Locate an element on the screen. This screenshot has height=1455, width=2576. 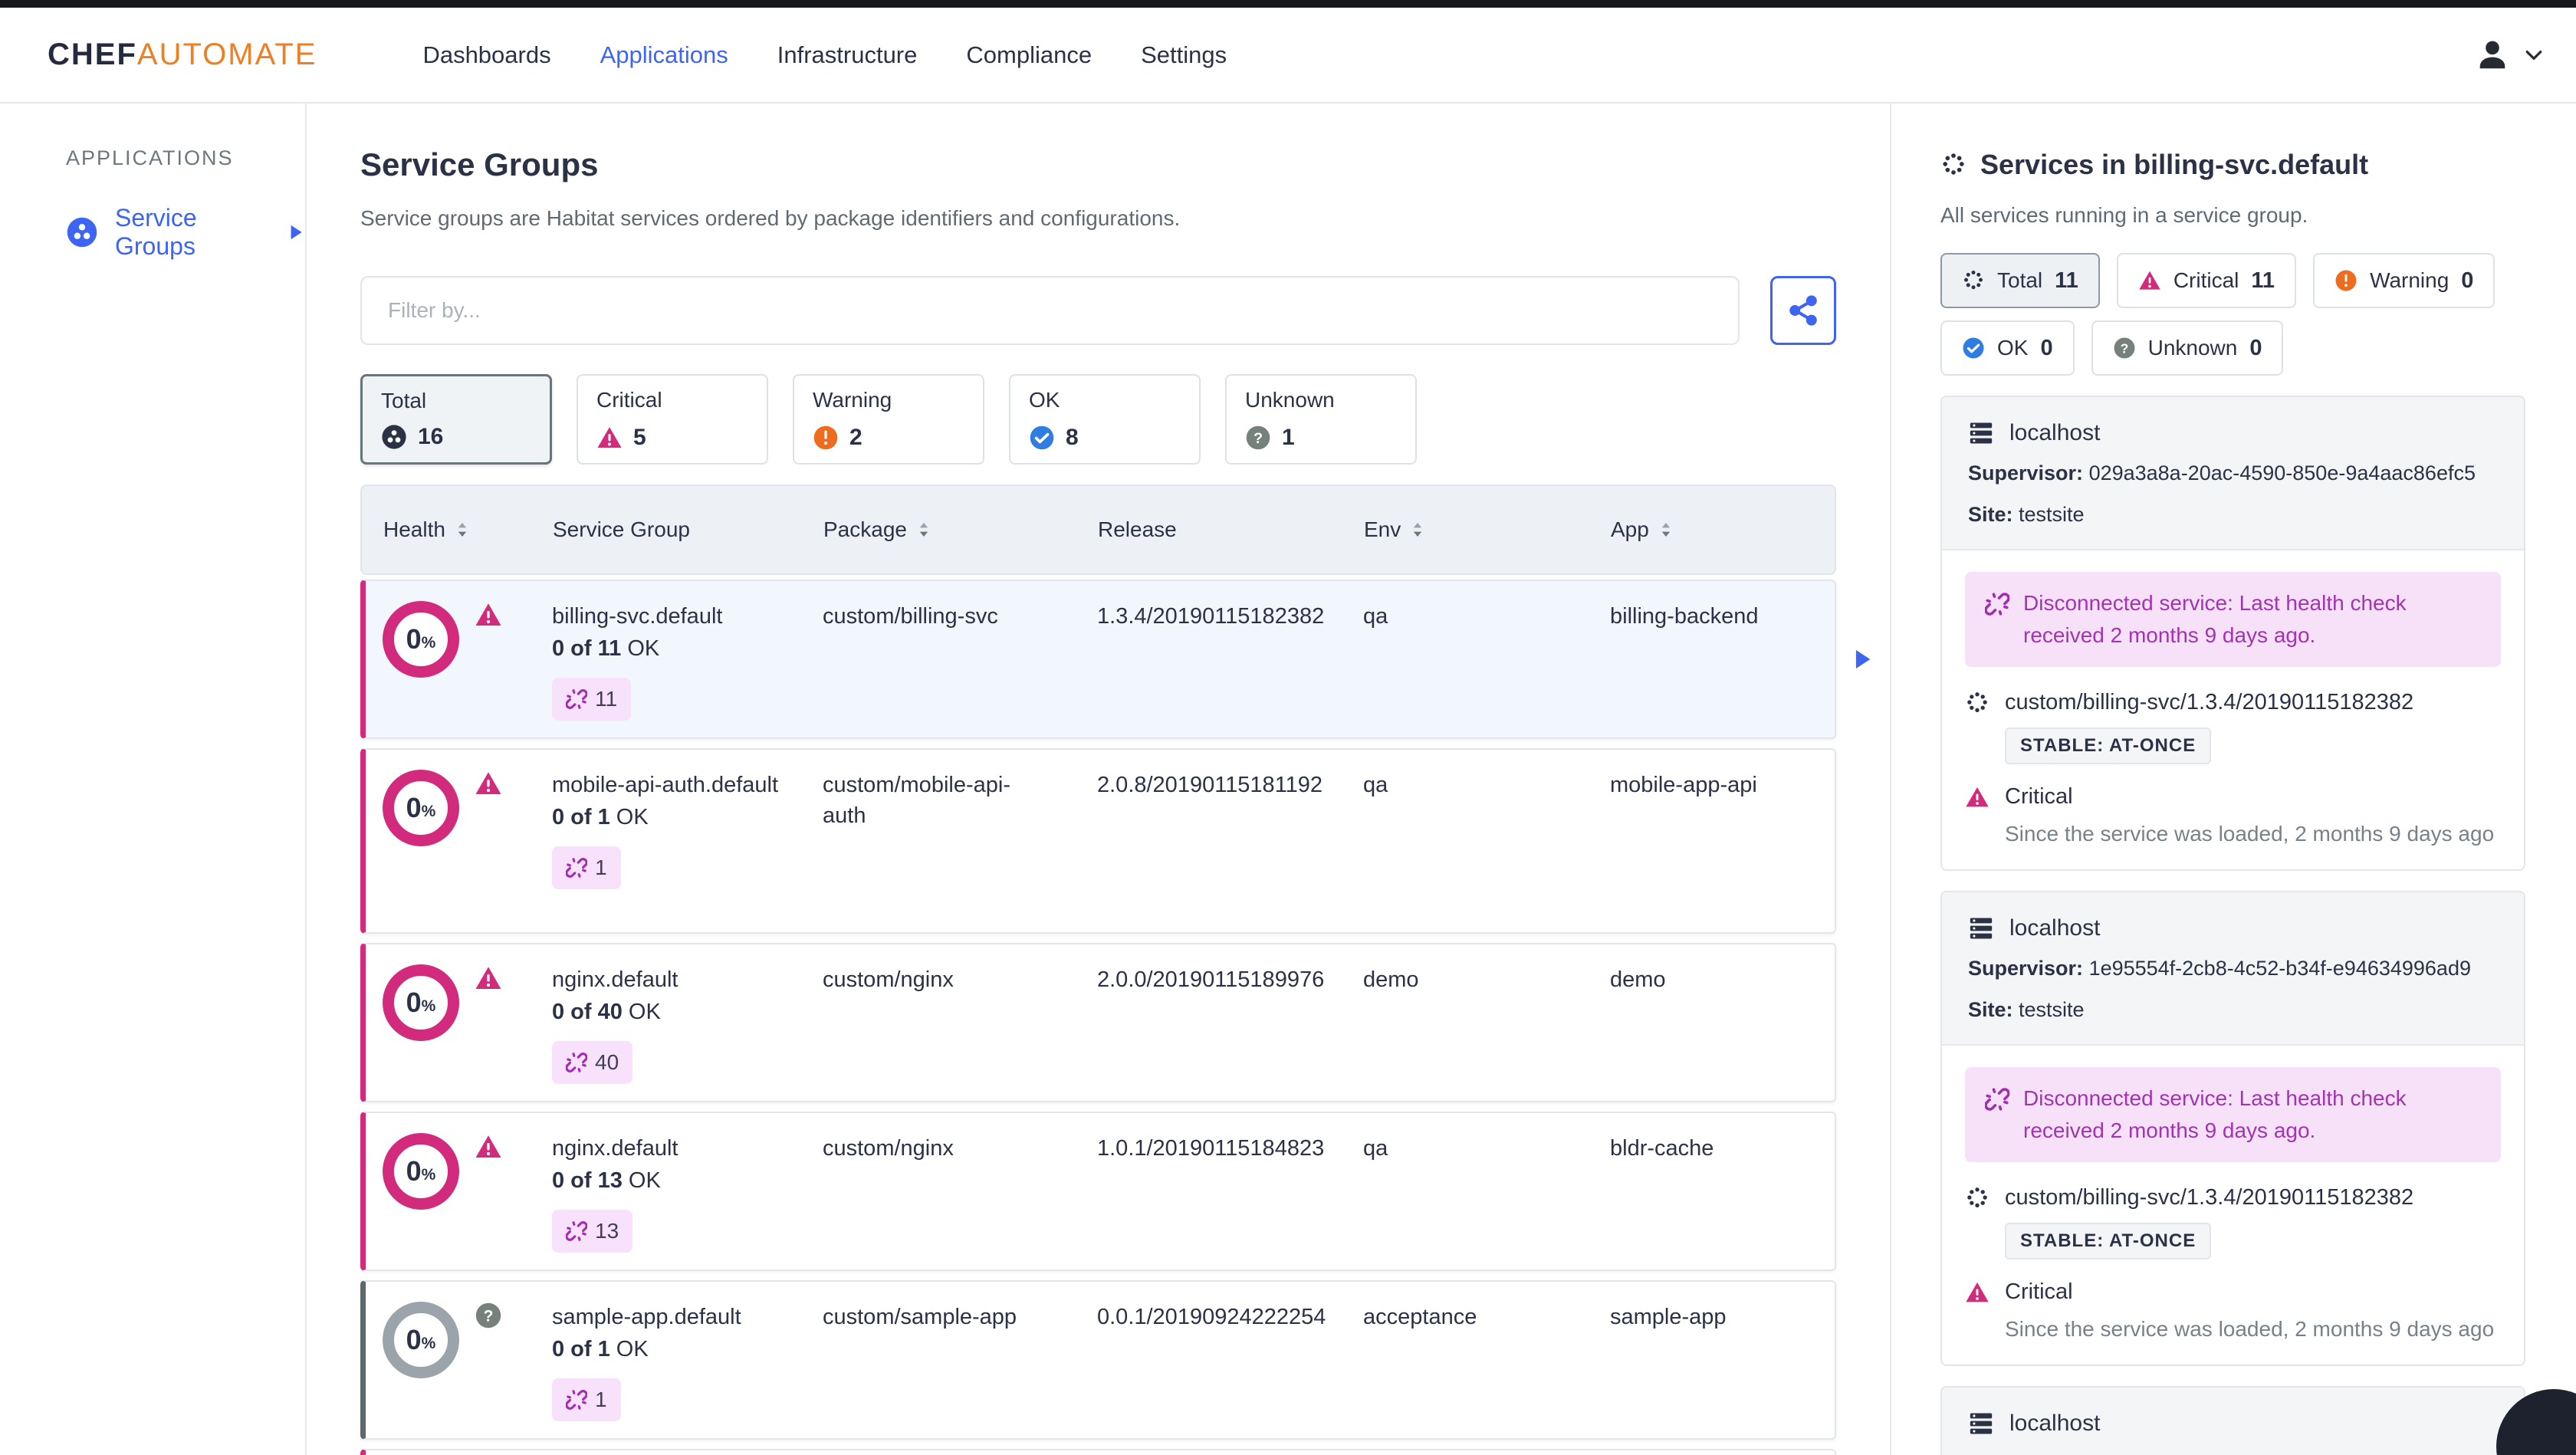
service-group-cell: billing-svc.default 0 of 11 OK 11 is located at coordinates (688, 661).